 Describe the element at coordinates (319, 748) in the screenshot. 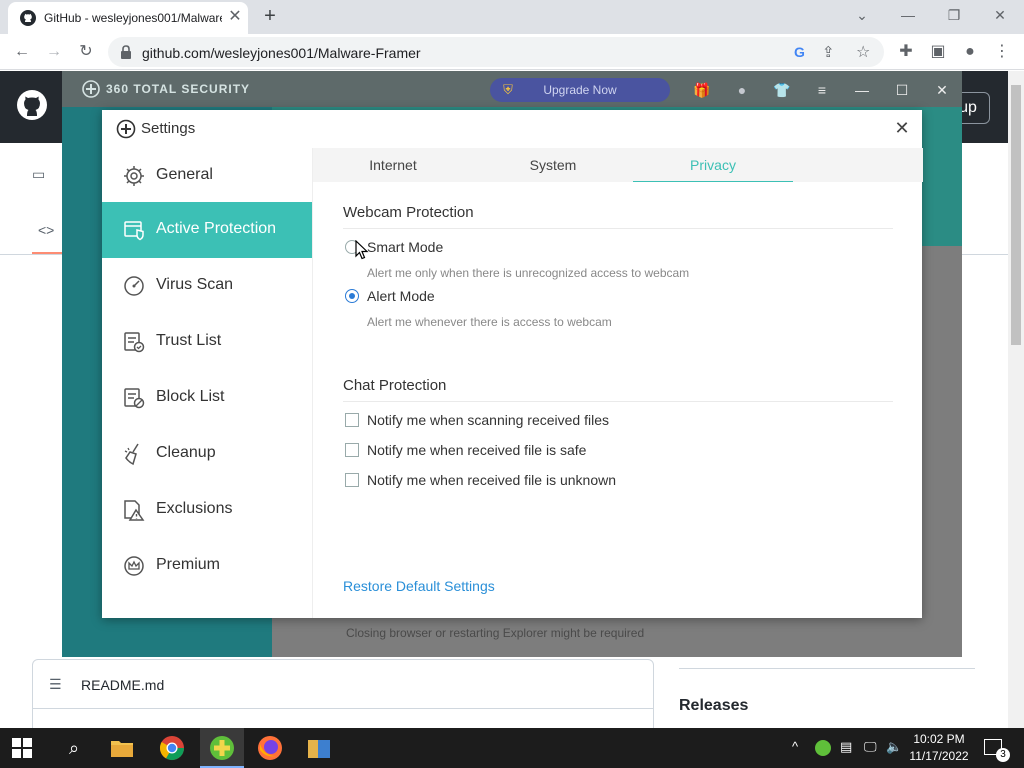

I see `archive-app-icon` at that location.